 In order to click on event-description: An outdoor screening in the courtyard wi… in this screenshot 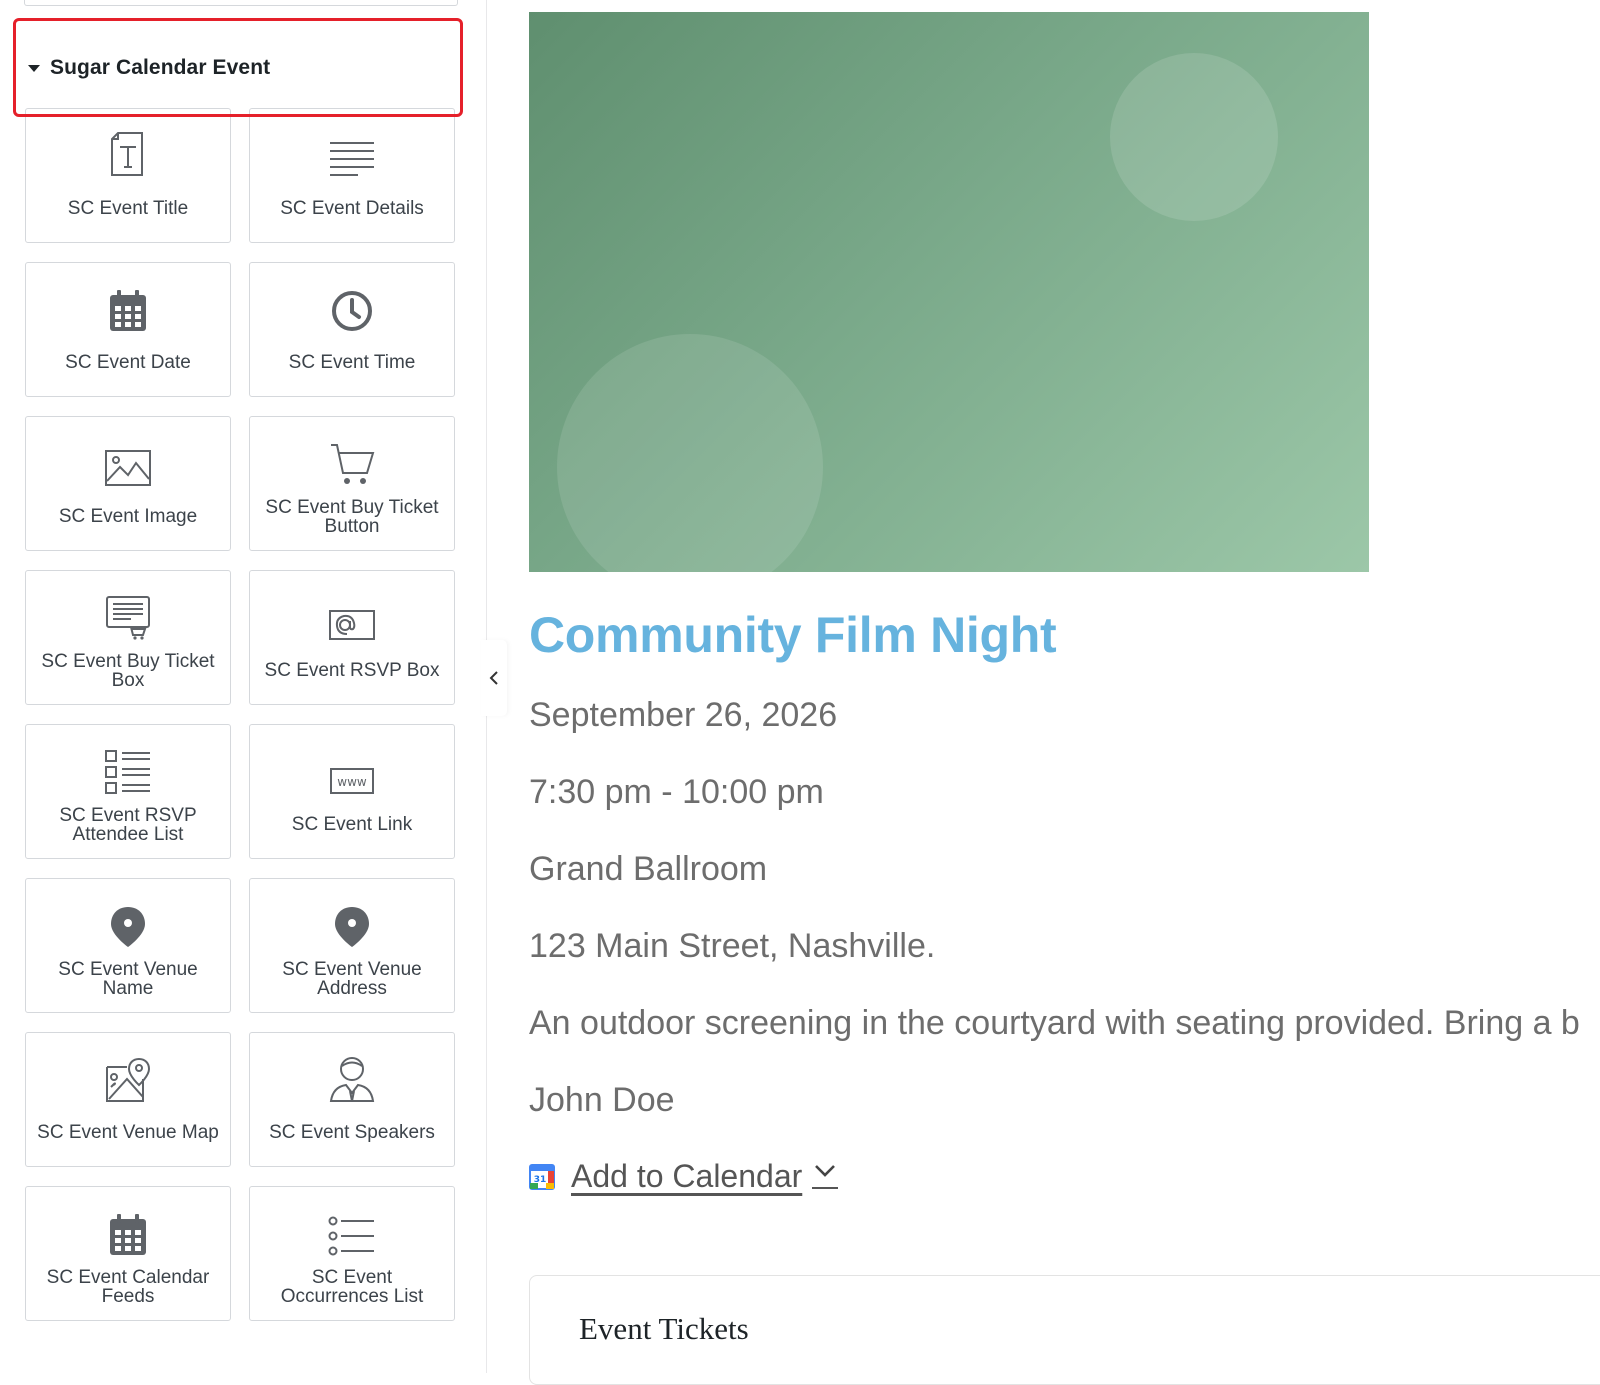, I will do `click(1054, 1023)`.